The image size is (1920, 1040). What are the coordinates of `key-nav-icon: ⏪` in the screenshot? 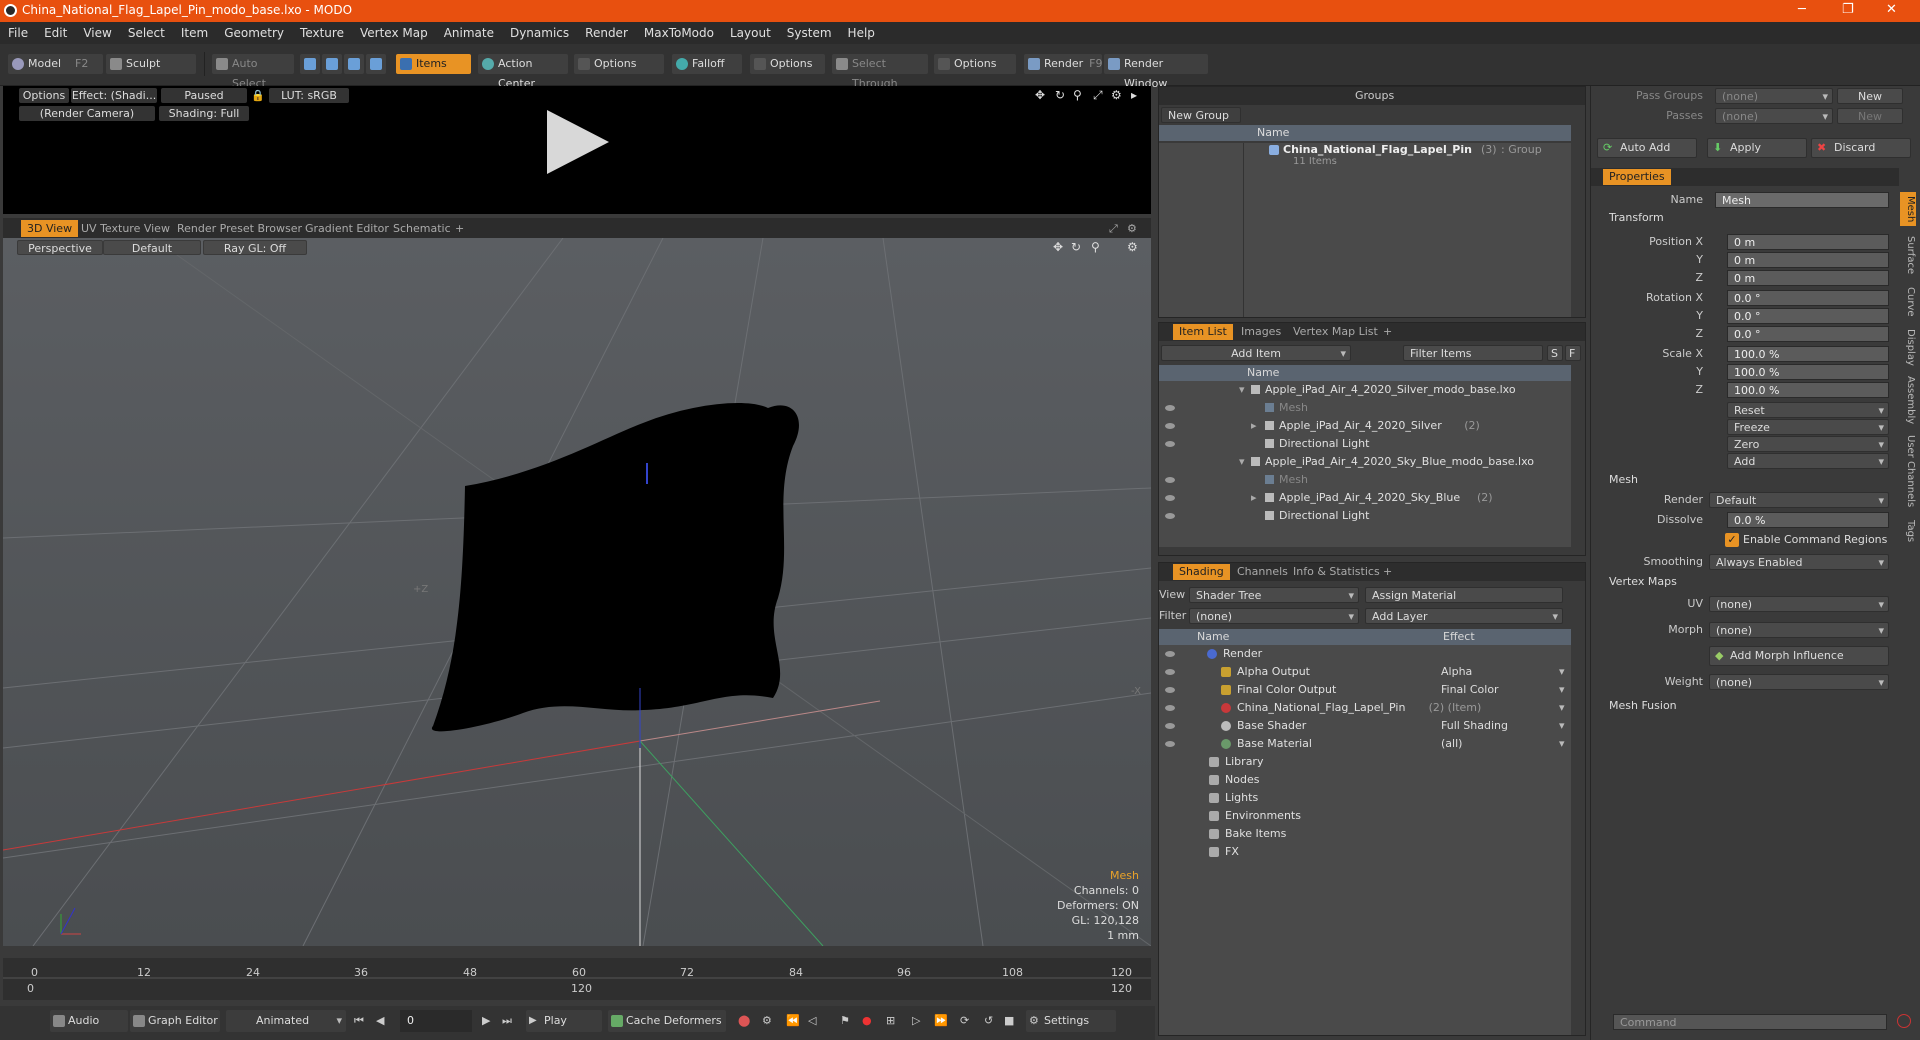 It's located at (793, 1020).